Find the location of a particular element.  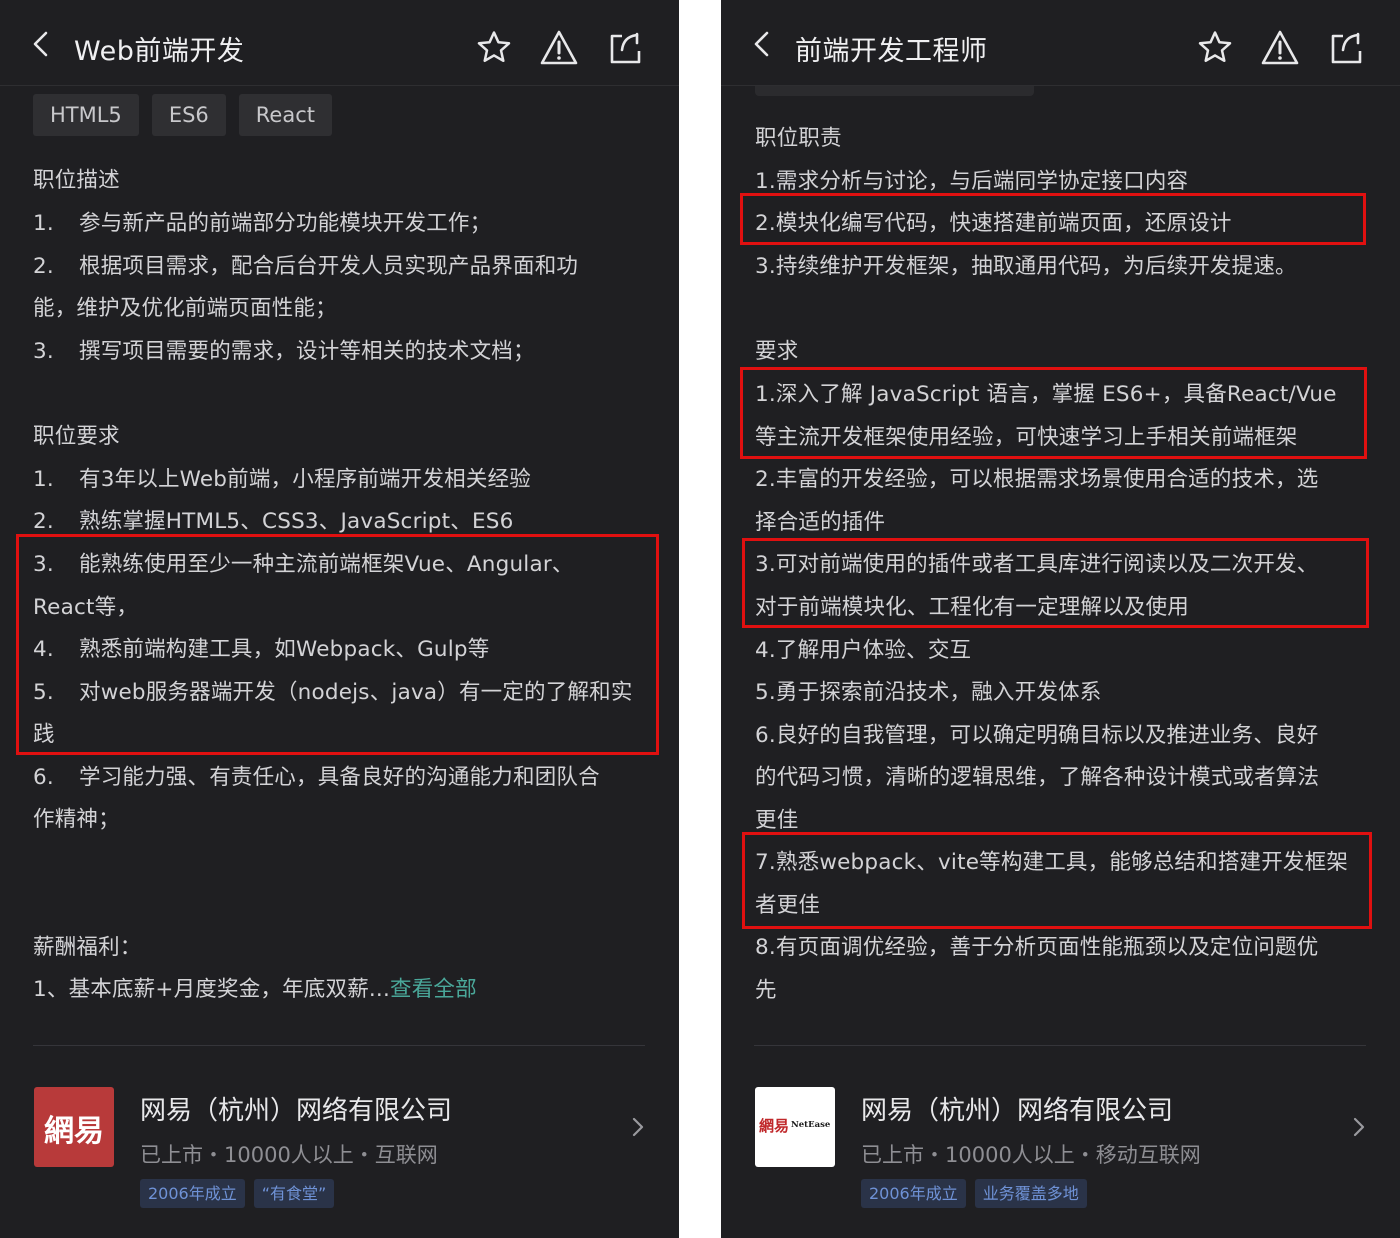

requirement-item-continued: 作精神； is located at coordinates (76, 819).